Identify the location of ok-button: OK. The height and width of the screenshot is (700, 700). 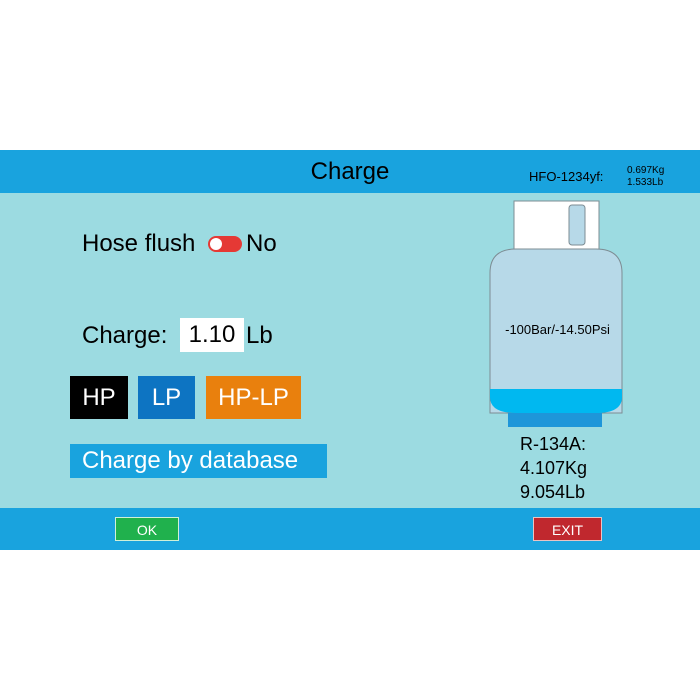
(147, 529).